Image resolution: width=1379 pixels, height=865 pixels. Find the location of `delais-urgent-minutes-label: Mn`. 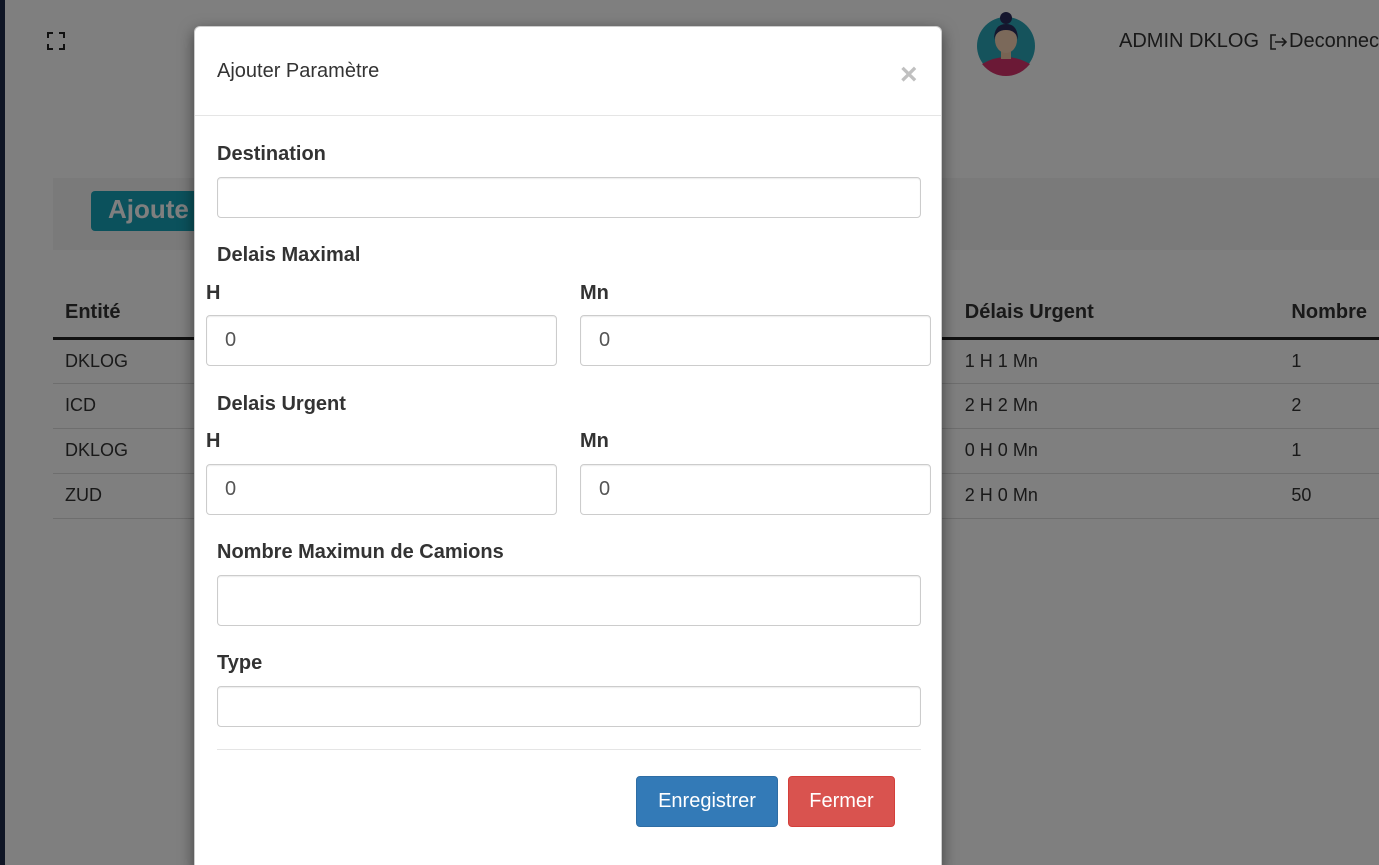

delais-urgent-minutes-label: Mn is located at coordinates (594, 441).